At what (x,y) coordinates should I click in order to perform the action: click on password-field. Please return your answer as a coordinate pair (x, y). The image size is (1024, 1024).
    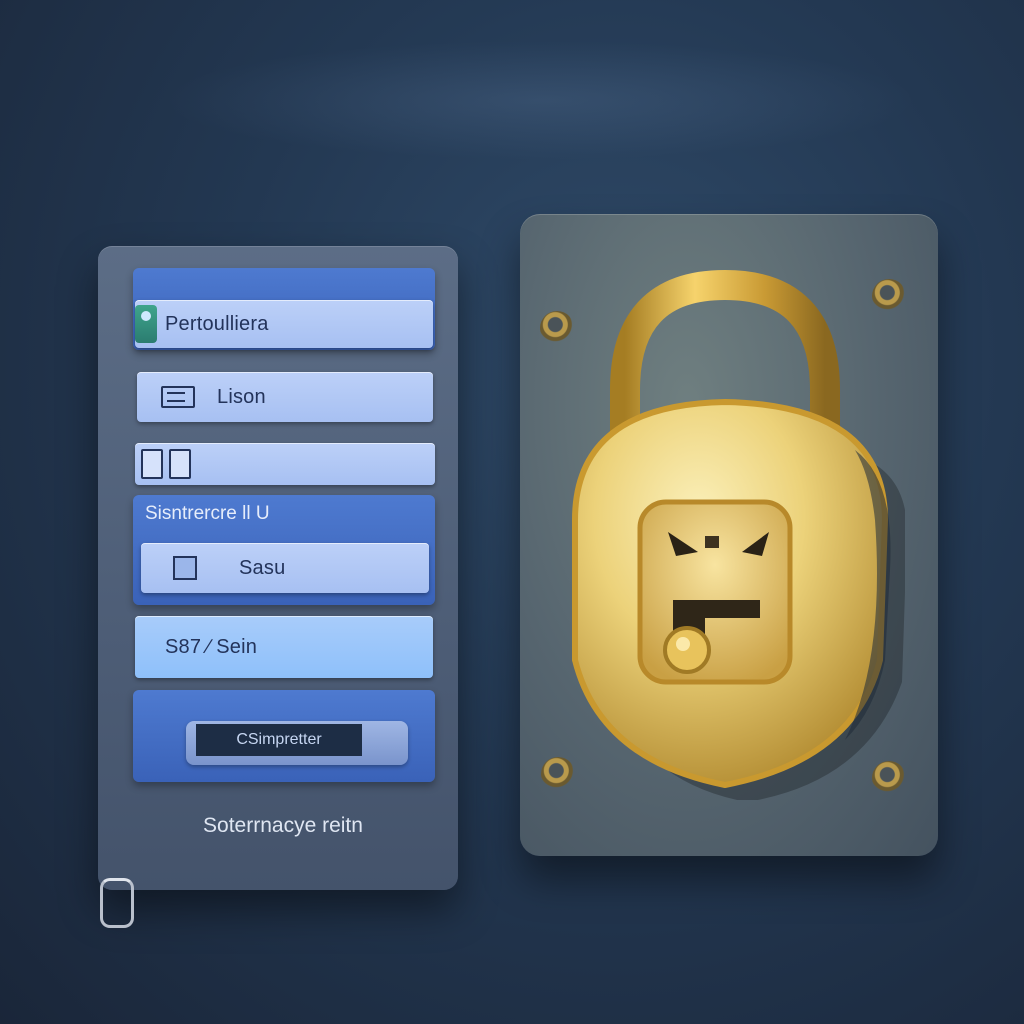
    Looking at the image, I should click on (285, 464).